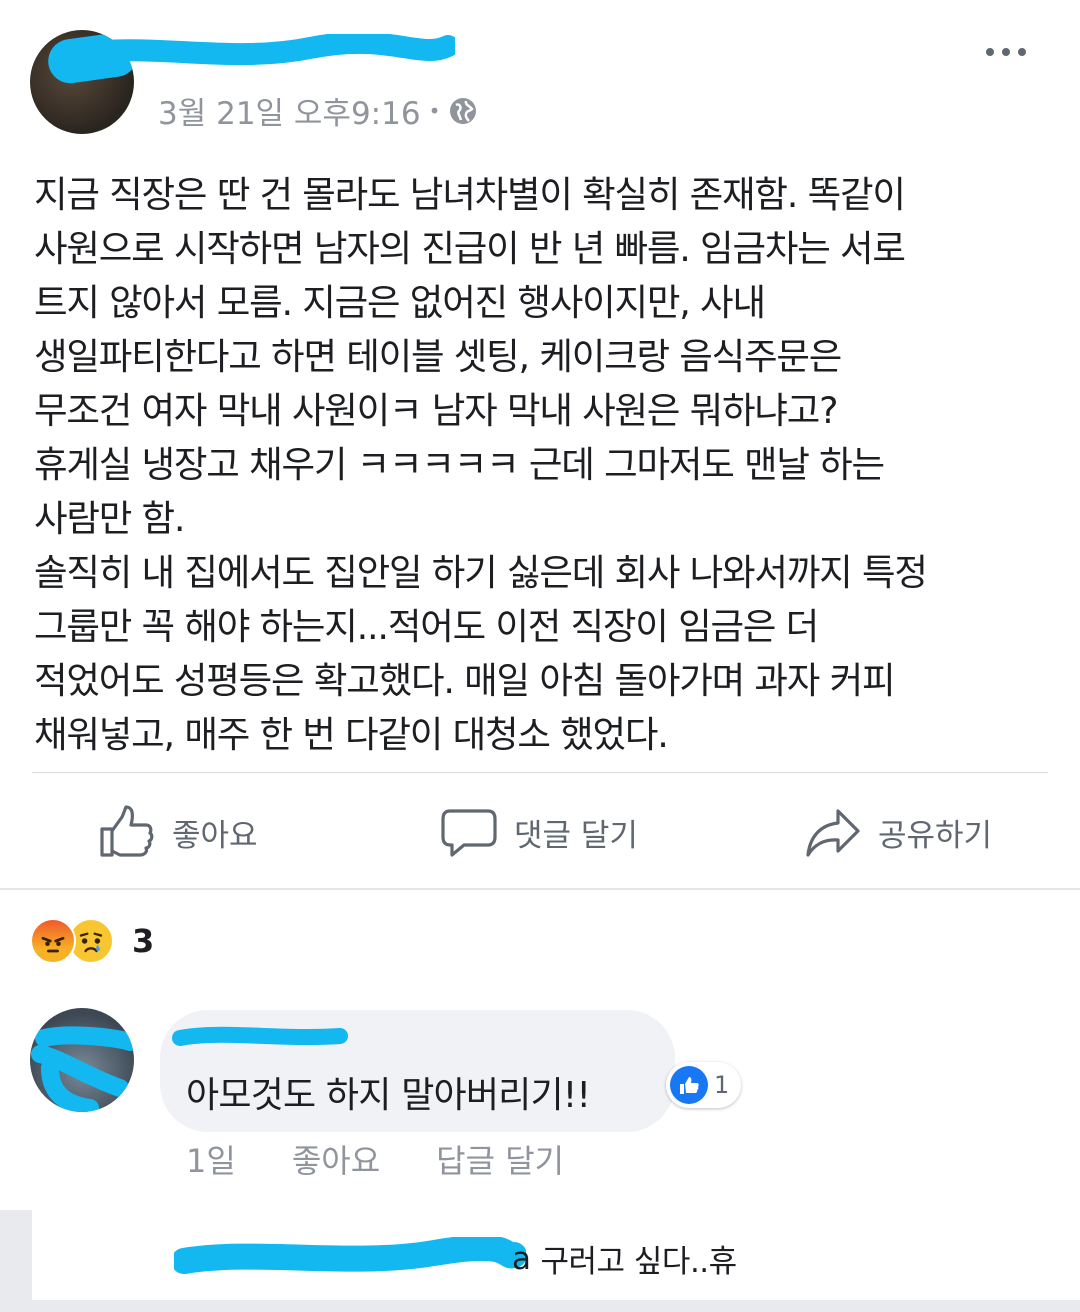  What do you see at coordinates (211, 1161) in the screenshot?
I see `comment-time: 1일` at bounding box center [211, 1161].